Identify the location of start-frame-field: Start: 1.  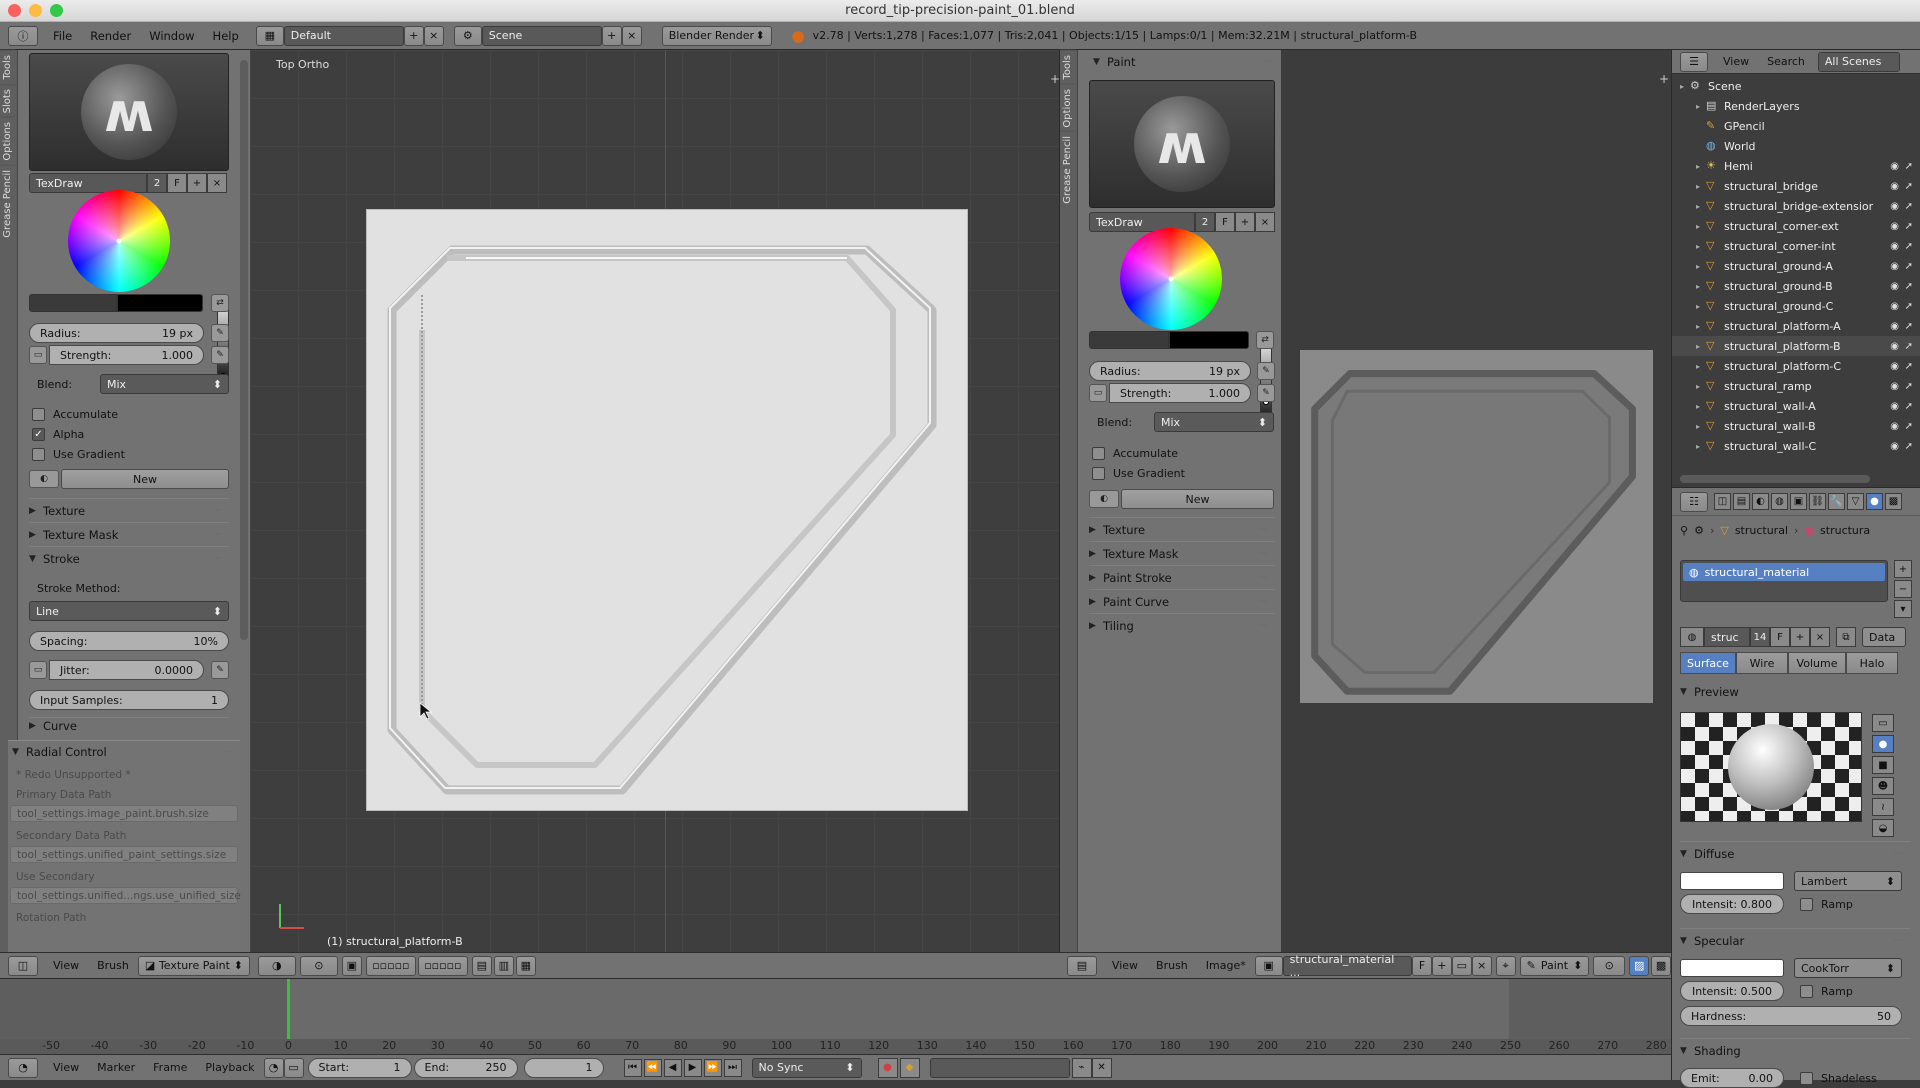
(359, 1067).